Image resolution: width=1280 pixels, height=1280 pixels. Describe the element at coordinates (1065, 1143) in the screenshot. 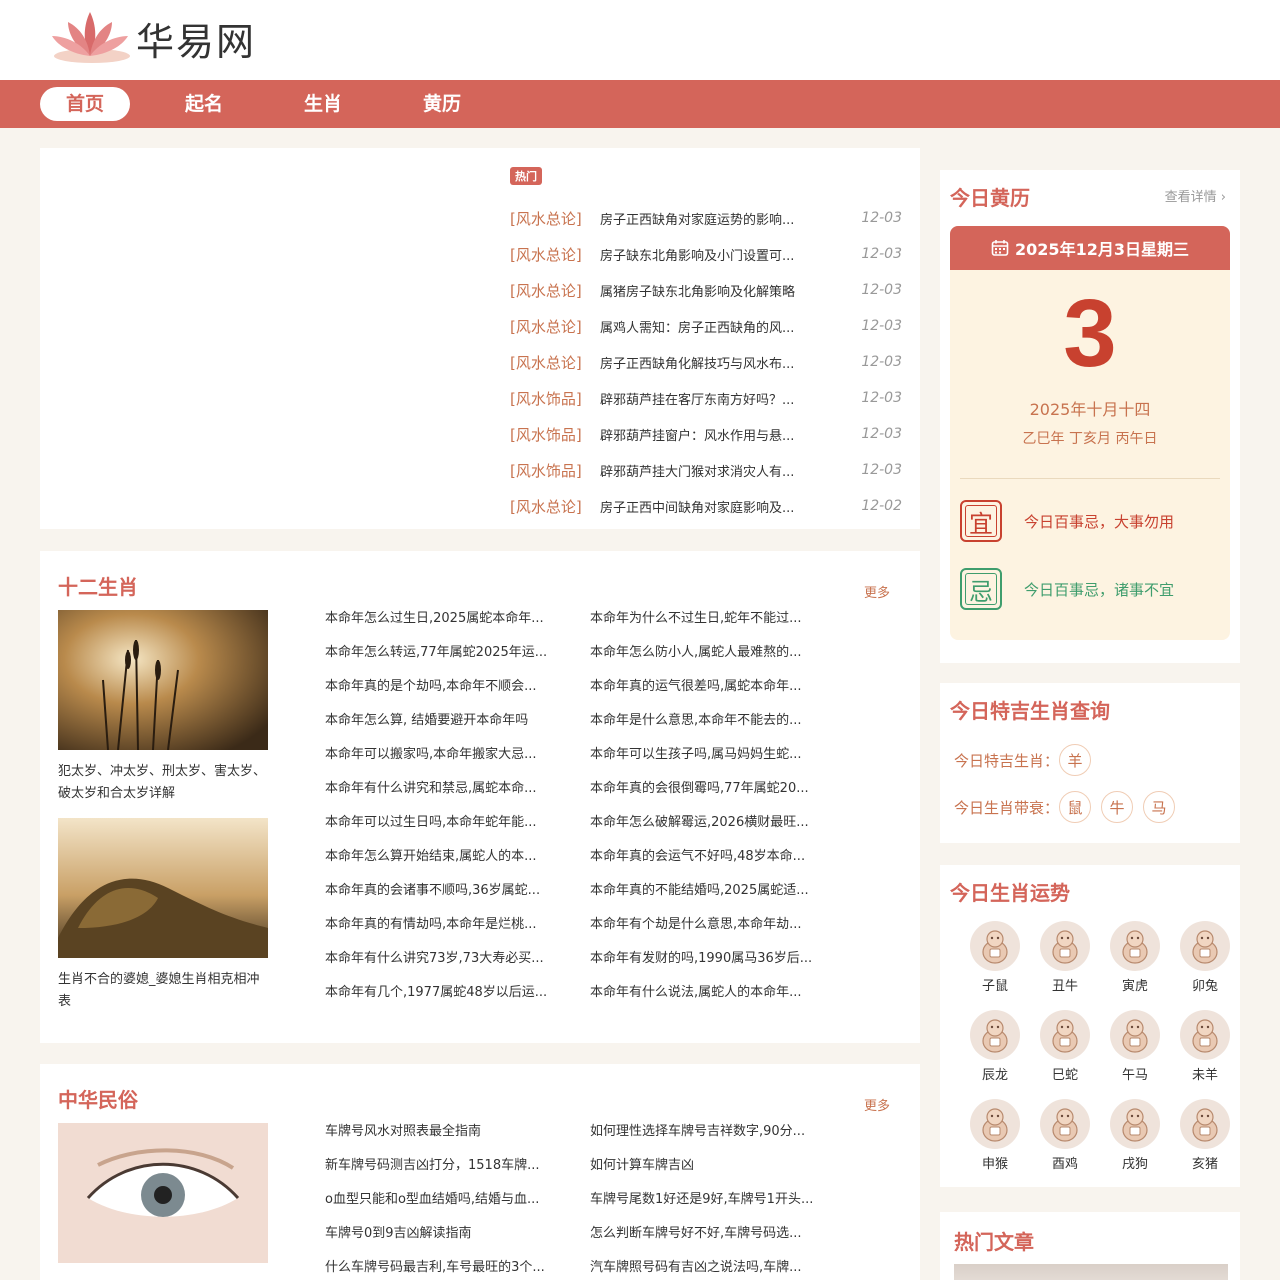

I see `zodiac-fortune-item: 酉鸡` at that location.